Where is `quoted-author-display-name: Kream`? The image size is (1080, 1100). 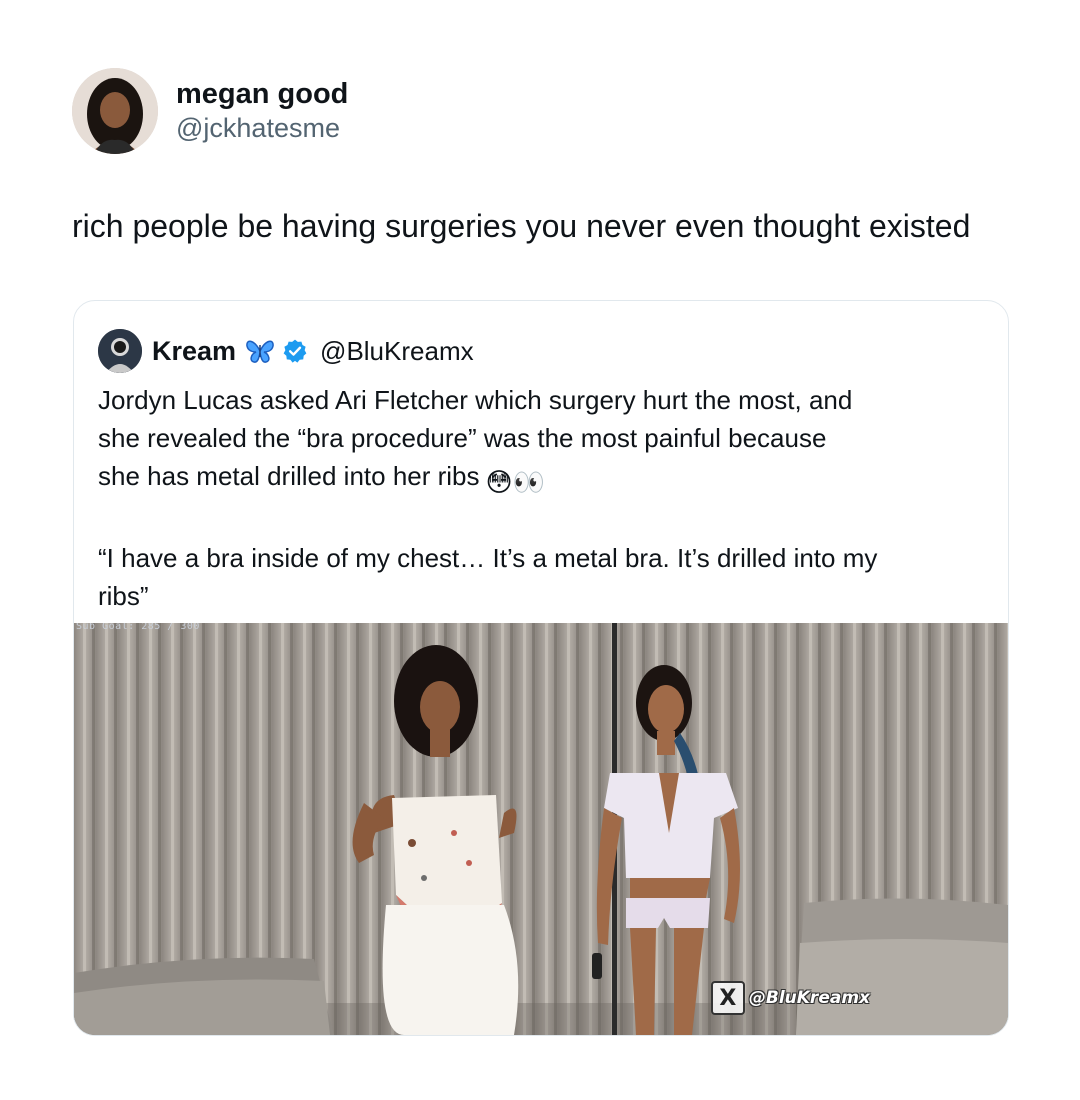 quoted-author-display-name: Kream is located at coordinates (194, 351).